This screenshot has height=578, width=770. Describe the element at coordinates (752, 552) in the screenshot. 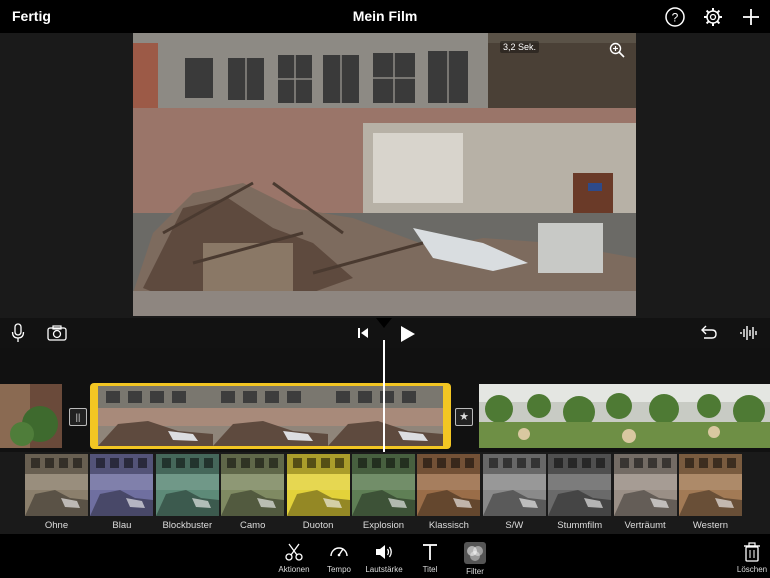

I see `trash-icon` at that location.